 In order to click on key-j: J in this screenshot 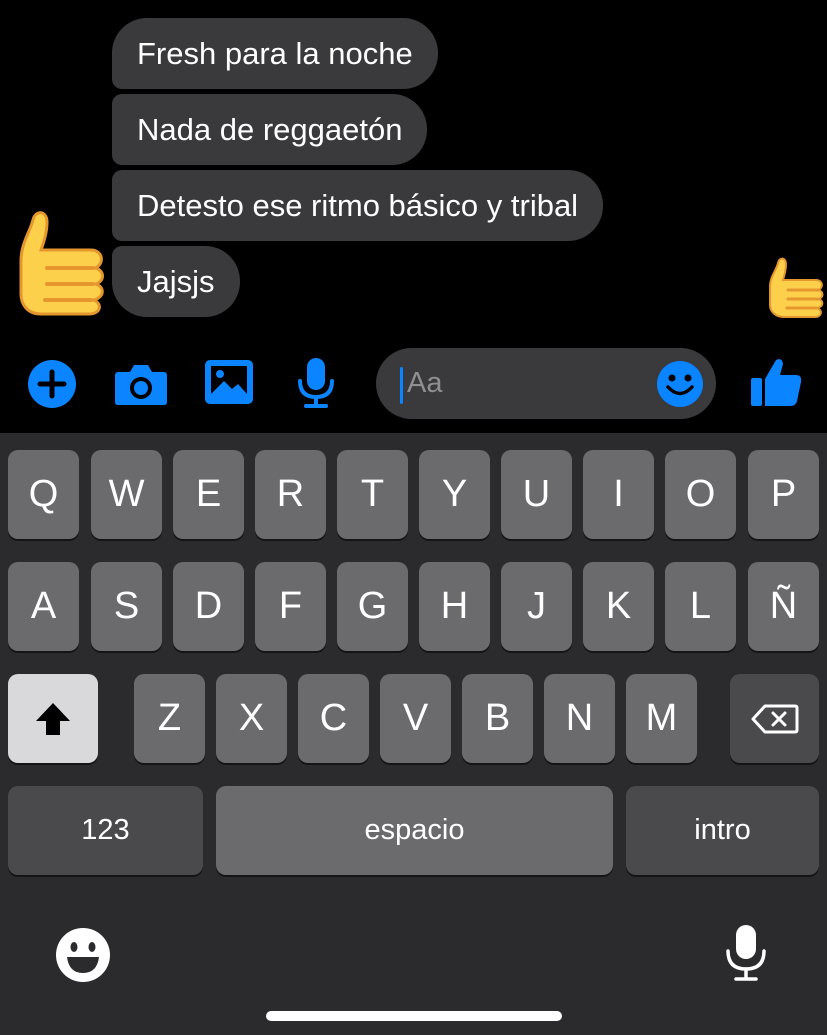, I will do `click(536, 606)`.